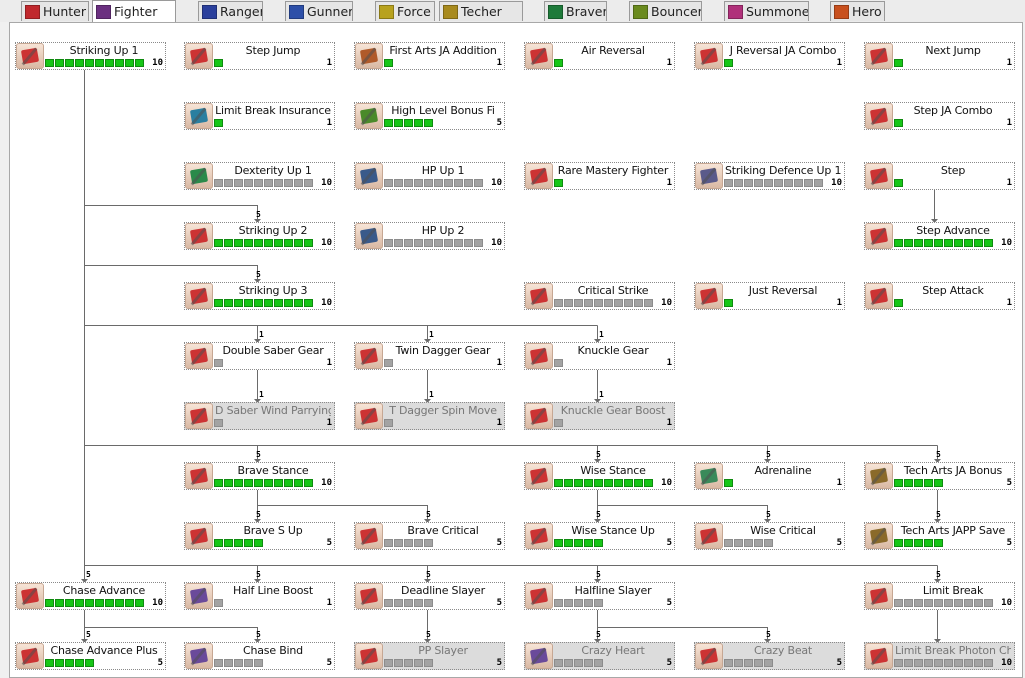 The width and height of the screenshot is (1025, 678). What do you see at coordinates (259, 176) in the screenshot?
I see `skill-dexterity-up-1: Dexterity Up 1 10` at bounding box center [259, 176].